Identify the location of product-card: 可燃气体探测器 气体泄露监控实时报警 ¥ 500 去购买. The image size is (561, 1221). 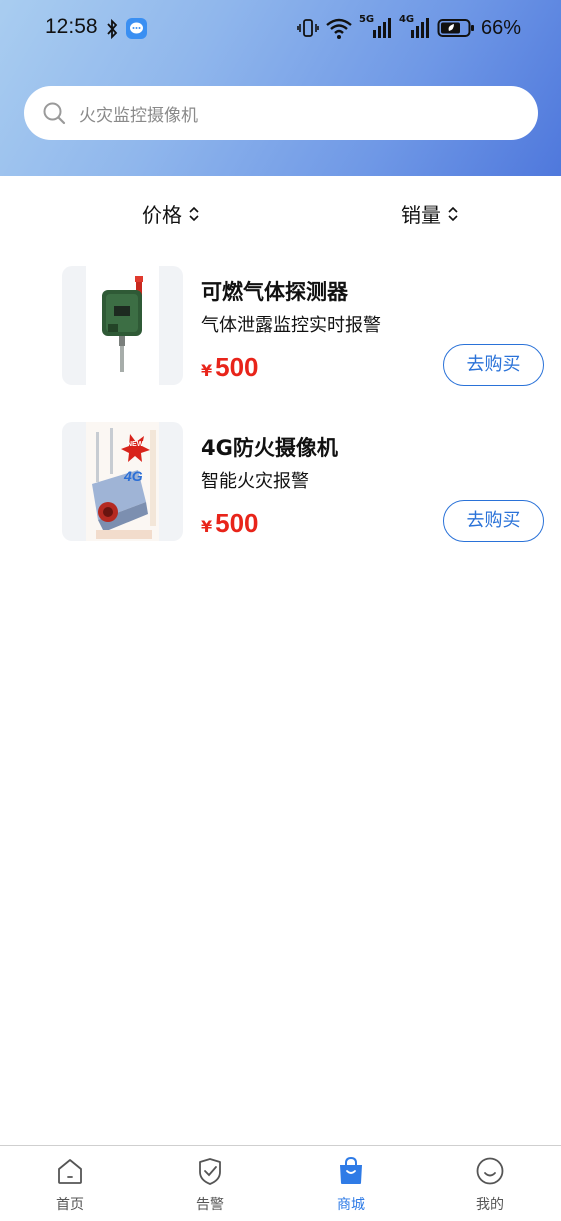
(280, 325).